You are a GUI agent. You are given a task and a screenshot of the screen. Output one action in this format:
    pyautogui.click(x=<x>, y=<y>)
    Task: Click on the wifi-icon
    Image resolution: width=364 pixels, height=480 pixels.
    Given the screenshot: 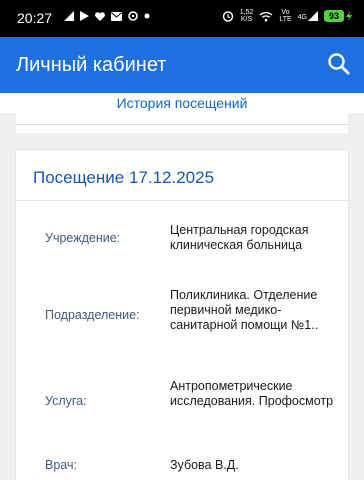 What is the action you would take?
    pyautogui.click(x=266, y=16)
    